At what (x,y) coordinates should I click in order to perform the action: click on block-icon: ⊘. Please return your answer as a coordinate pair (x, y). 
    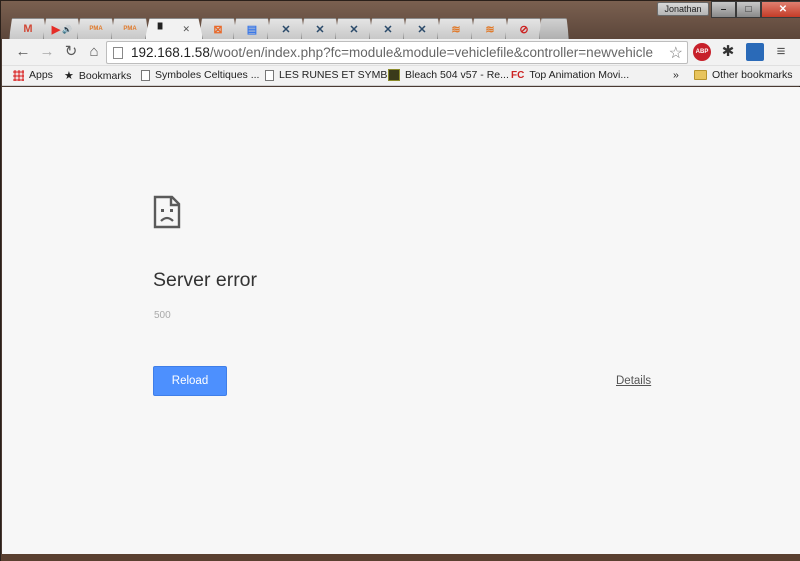
    Looking at the image, I should click on (524, 29).